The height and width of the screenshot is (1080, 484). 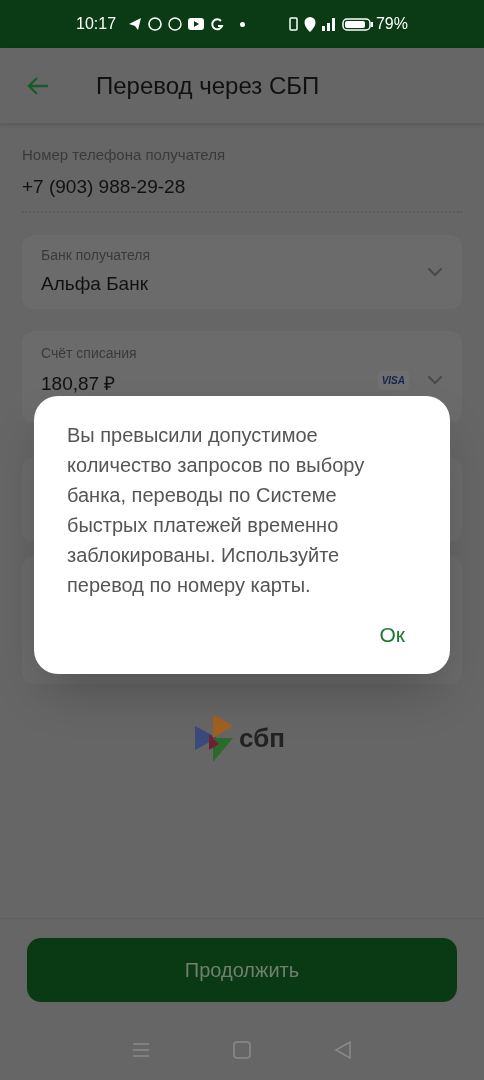 I want to click on battery-percent: 79%, so click(x=391, y=24).